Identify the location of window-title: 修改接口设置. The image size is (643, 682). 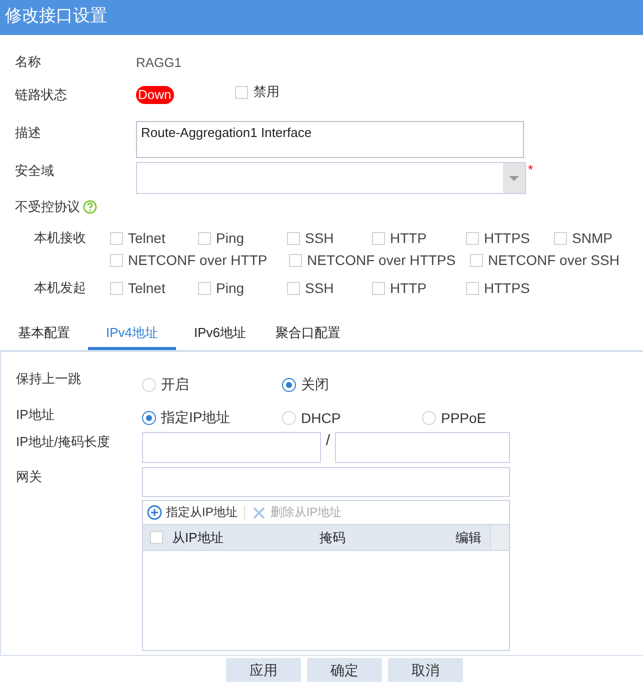
(55, 16).